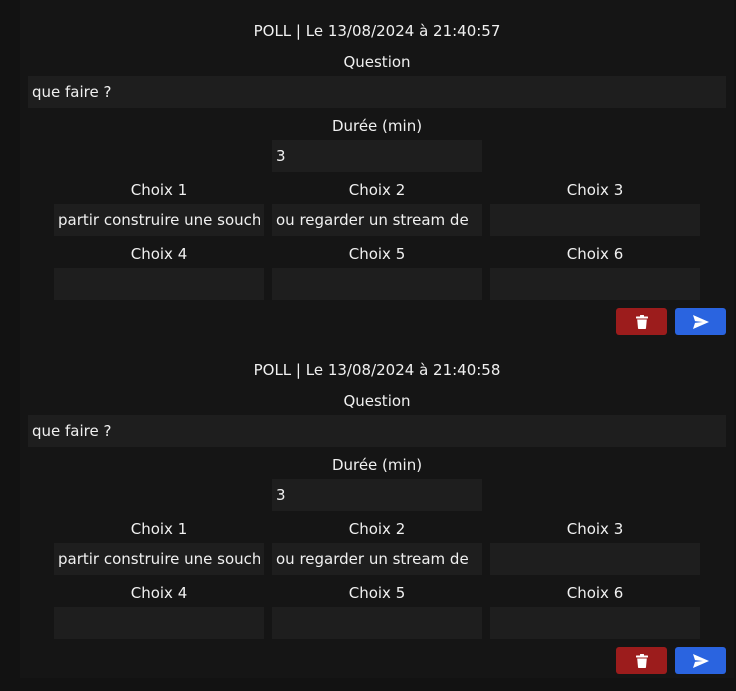  I want to click on poll-header: POLL | Le 13/08/2024 à 21:40:57, so click(377, 31).